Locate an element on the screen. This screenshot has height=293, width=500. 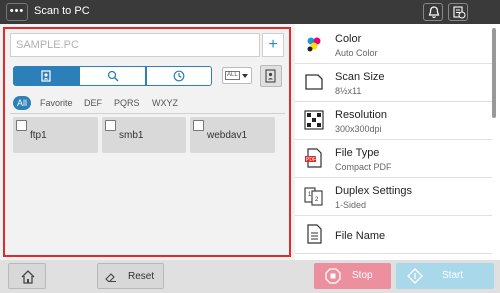
function-file-name: File Name is located at coordinates (393, 235).